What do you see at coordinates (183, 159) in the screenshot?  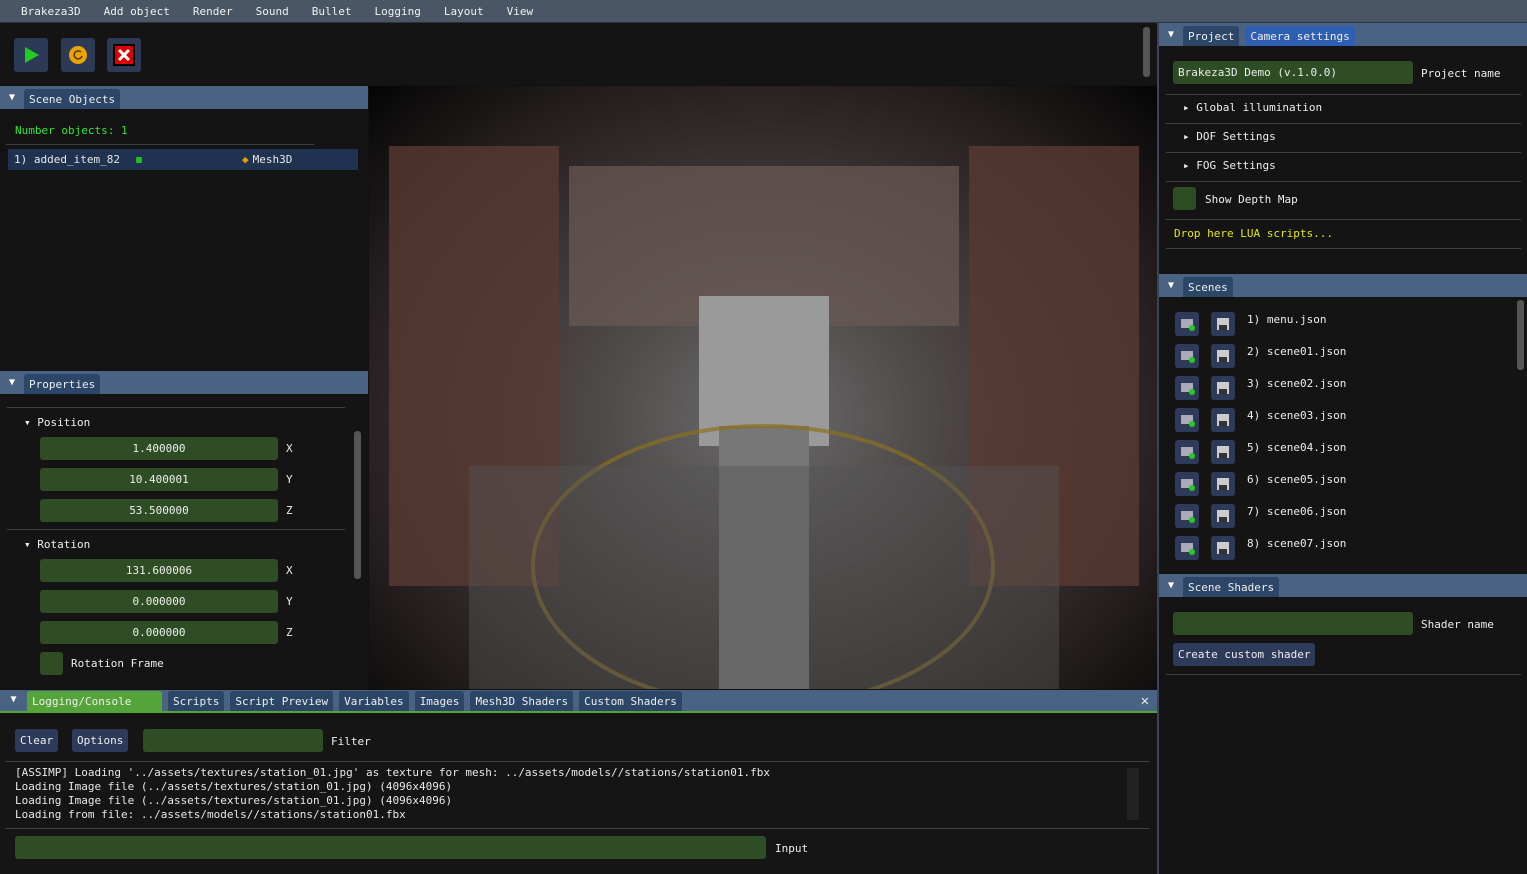 I see `list-item: 1) added_item_82 ◆ Mesh3D` at bounding box center [183, 159].